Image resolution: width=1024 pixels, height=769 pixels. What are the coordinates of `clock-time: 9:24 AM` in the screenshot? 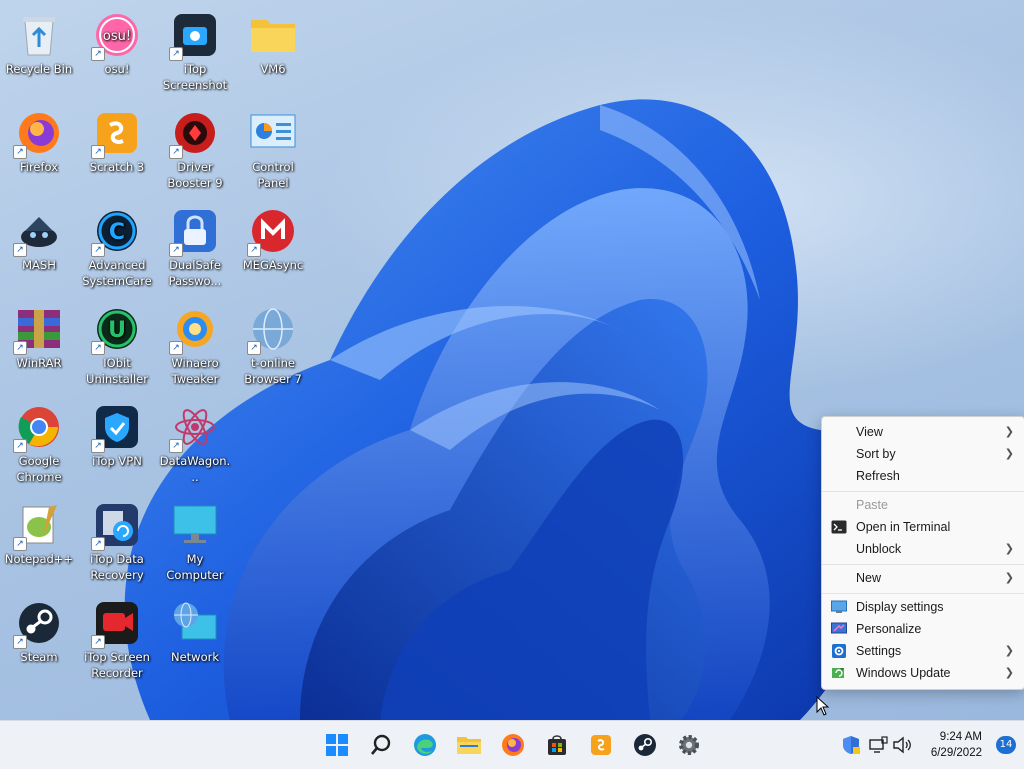 It's located at (960, 737).